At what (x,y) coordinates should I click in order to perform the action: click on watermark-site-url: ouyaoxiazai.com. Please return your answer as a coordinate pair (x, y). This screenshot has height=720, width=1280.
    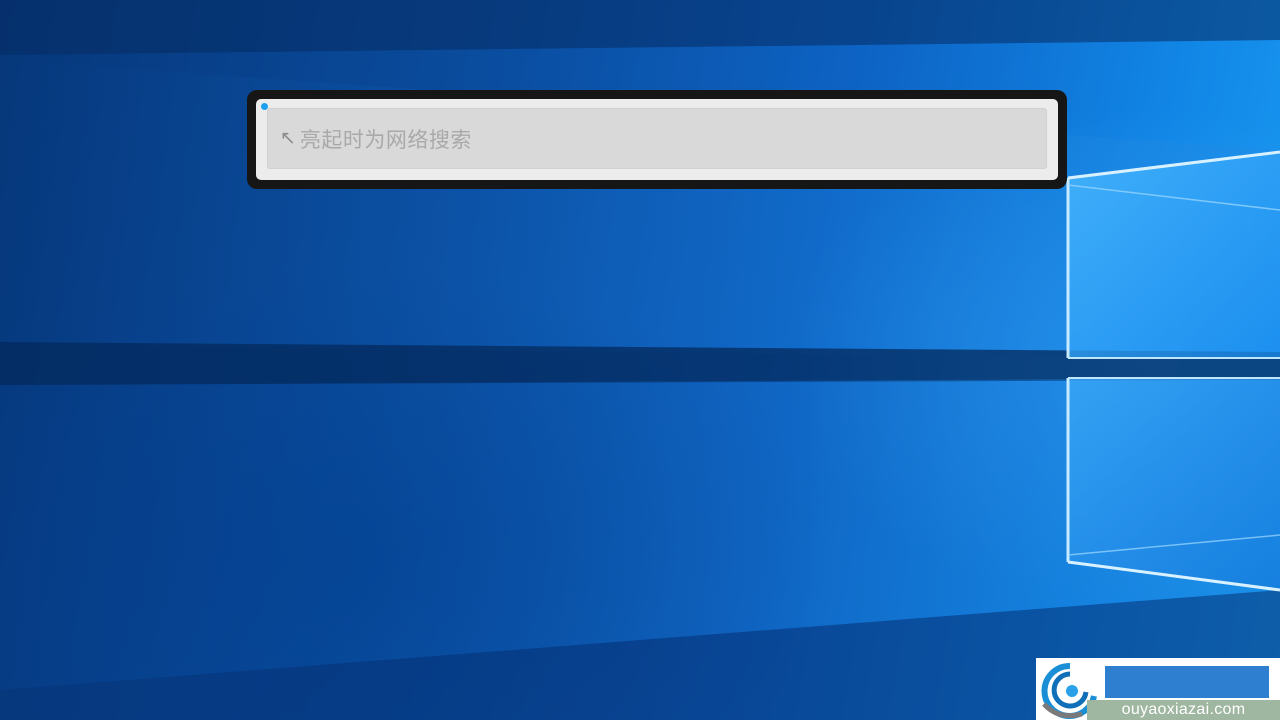
    Looking at the image, I should click on (1183, 710).